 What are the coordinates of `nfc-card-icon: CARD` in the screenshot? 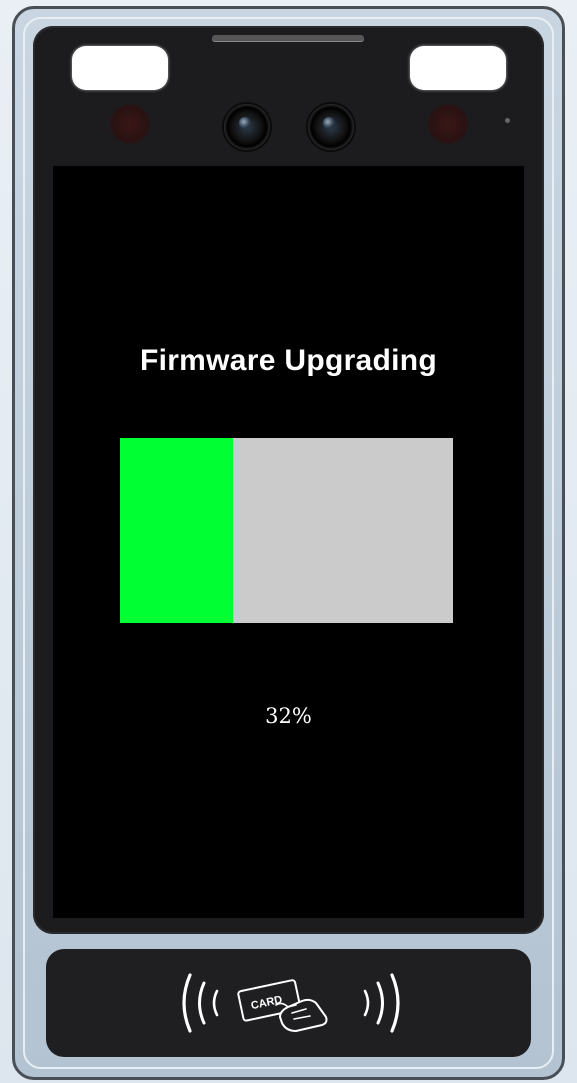 It's located at (291, 1003).